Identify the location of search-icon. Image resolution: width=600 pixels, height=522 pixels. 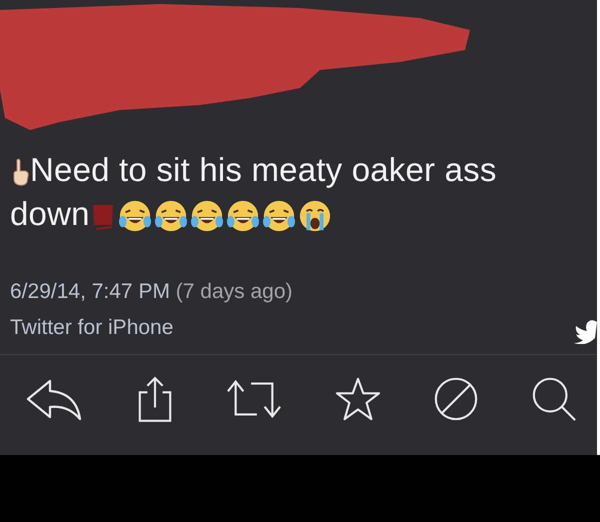
(553, 399).